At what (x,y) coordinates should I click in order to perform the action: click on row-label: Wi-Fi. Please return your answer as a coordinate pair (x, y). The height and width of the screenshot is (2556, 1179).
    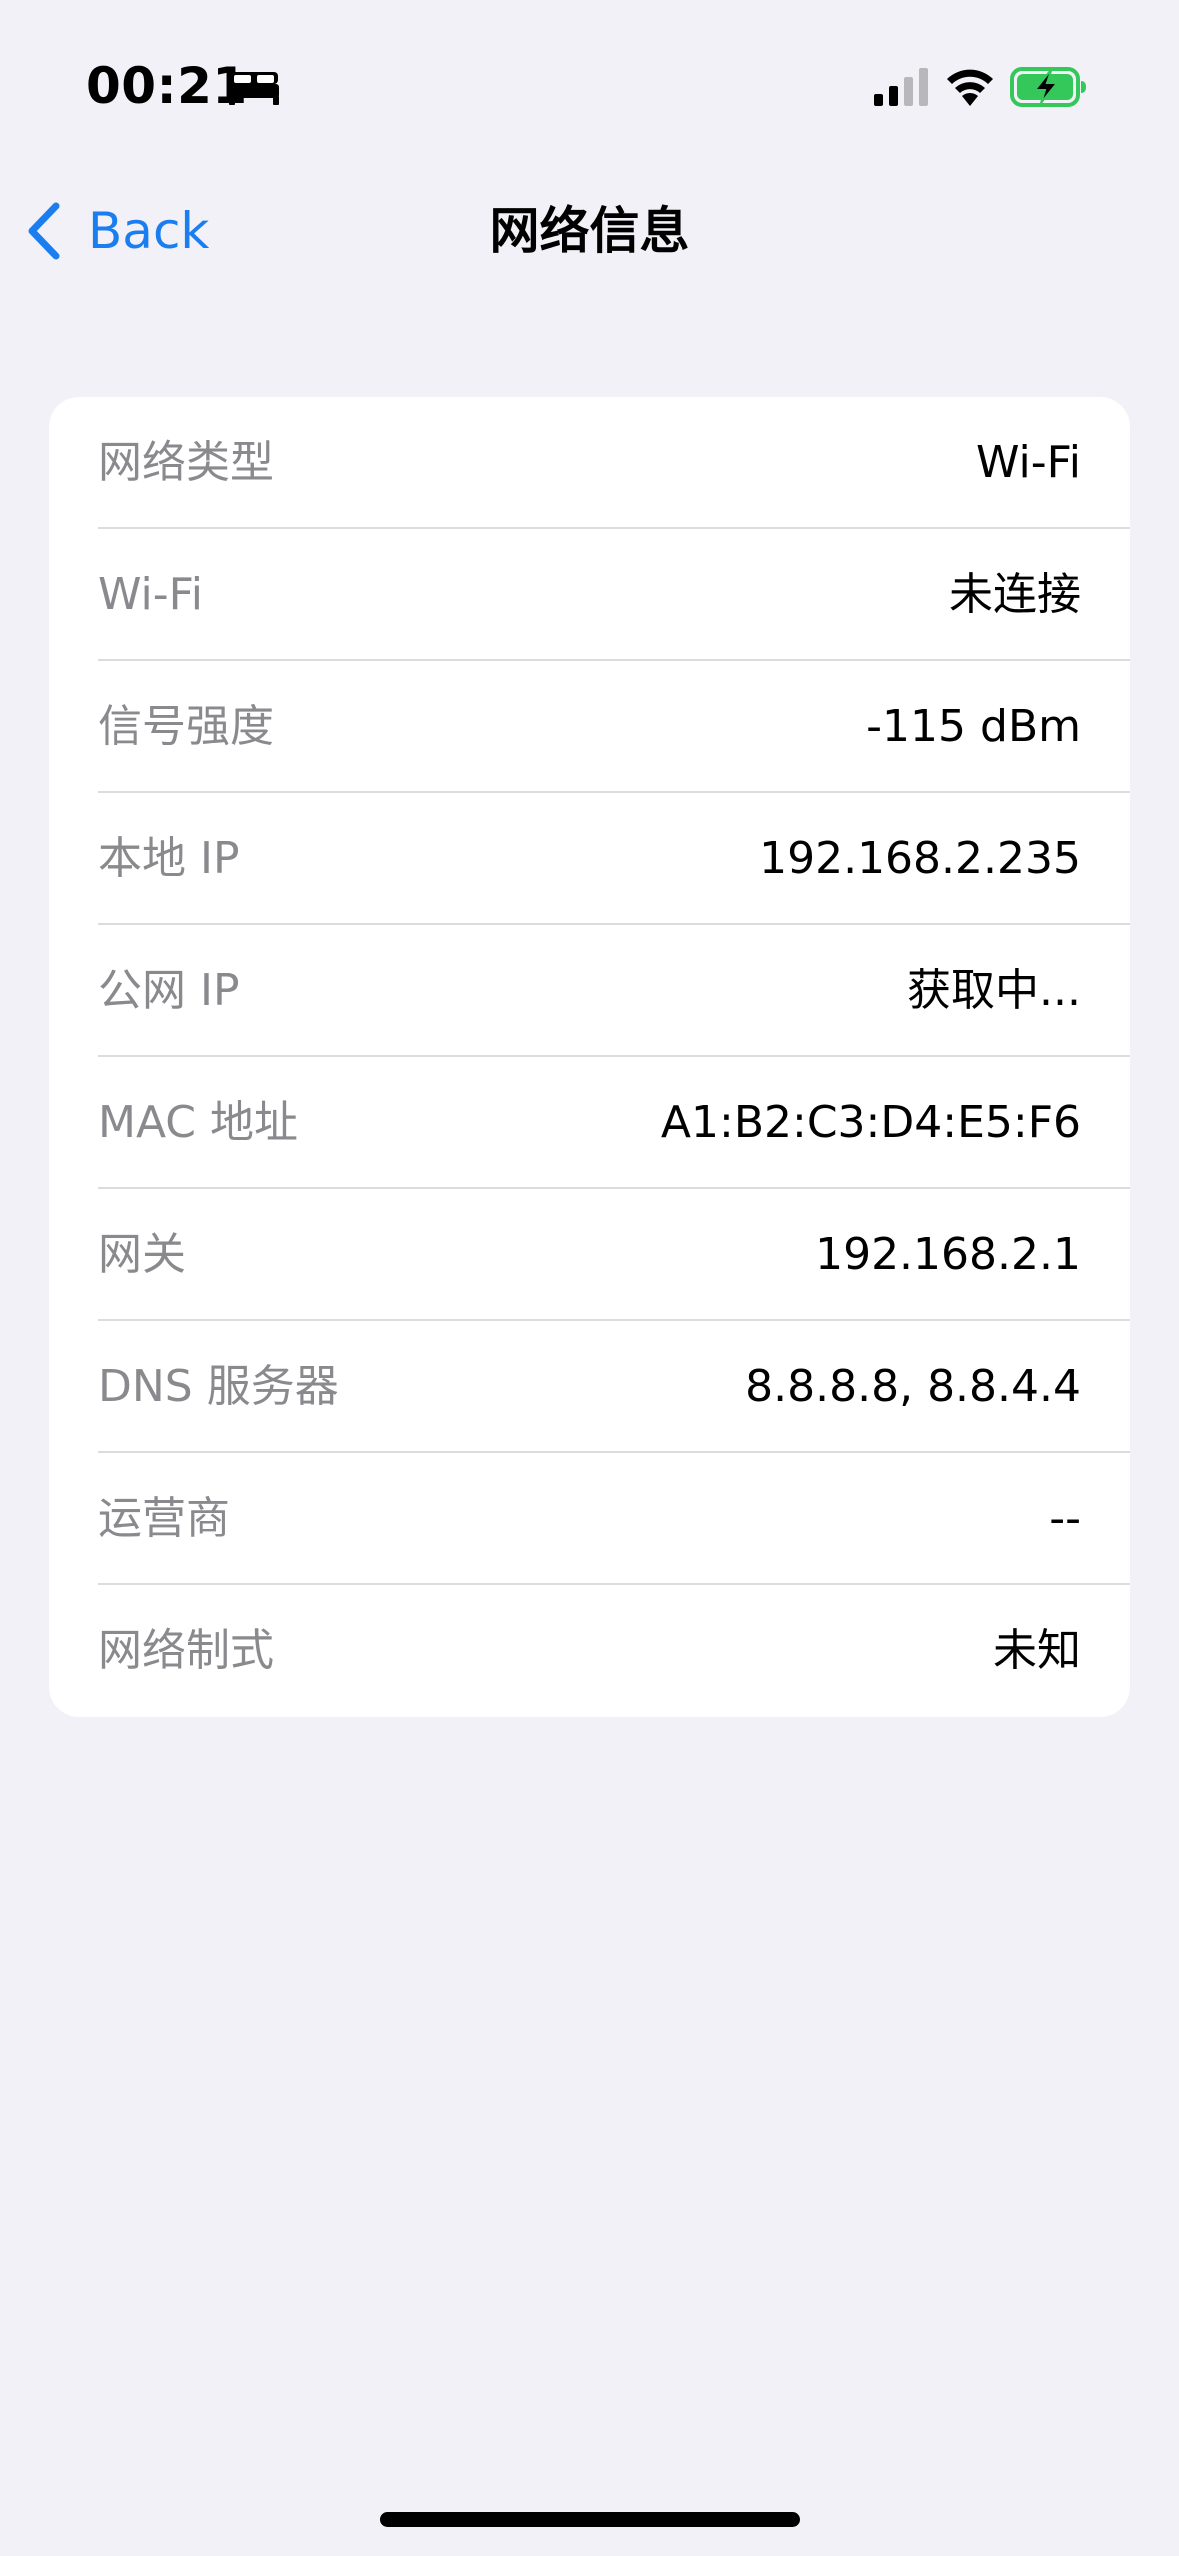
    Looking at the image, I should click on (150, 594).